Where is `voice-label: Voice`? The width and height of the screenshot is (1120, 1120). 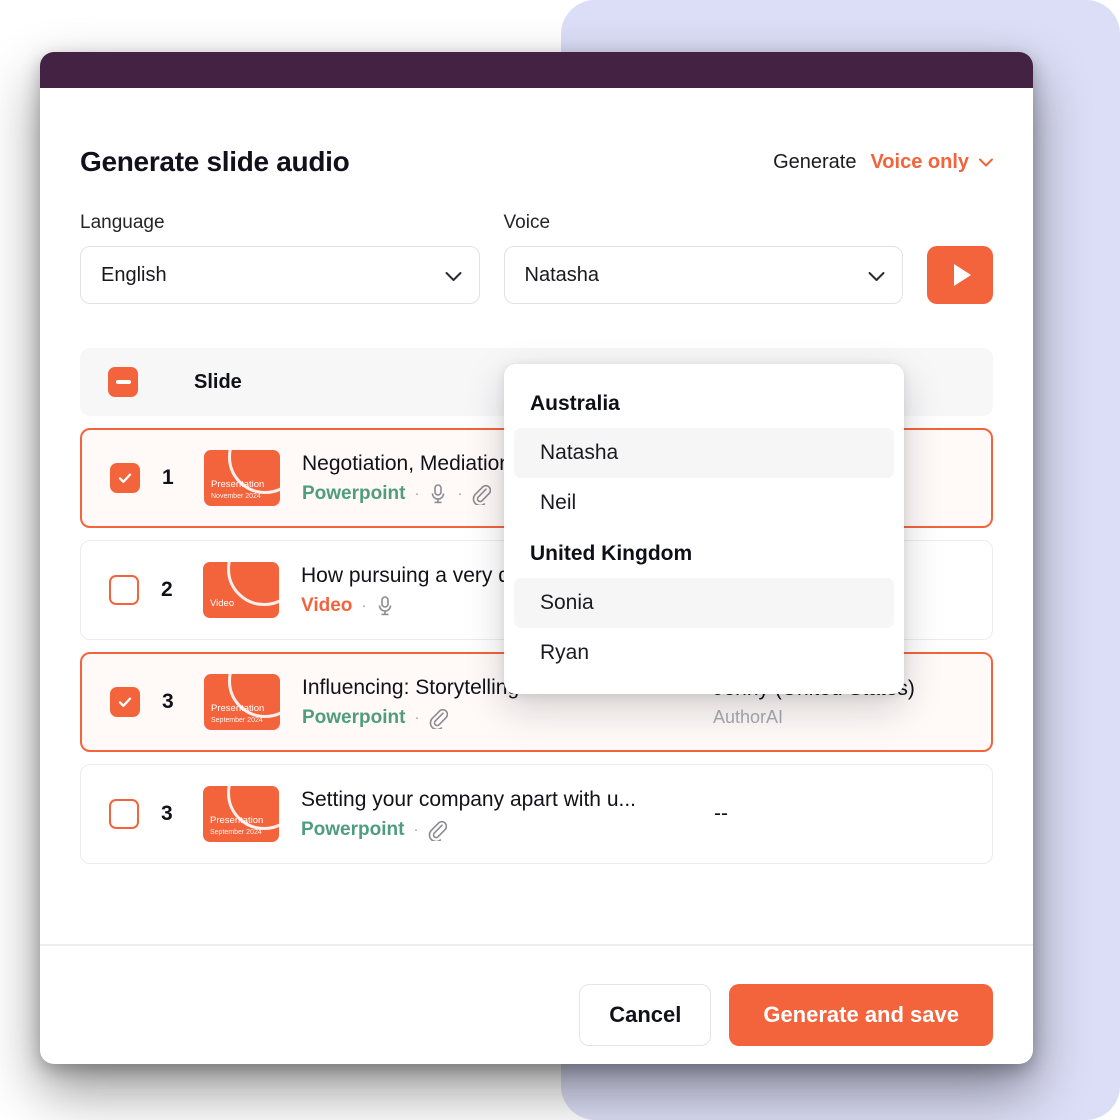 voice-label: Voice is located at coordinates (527, 222).